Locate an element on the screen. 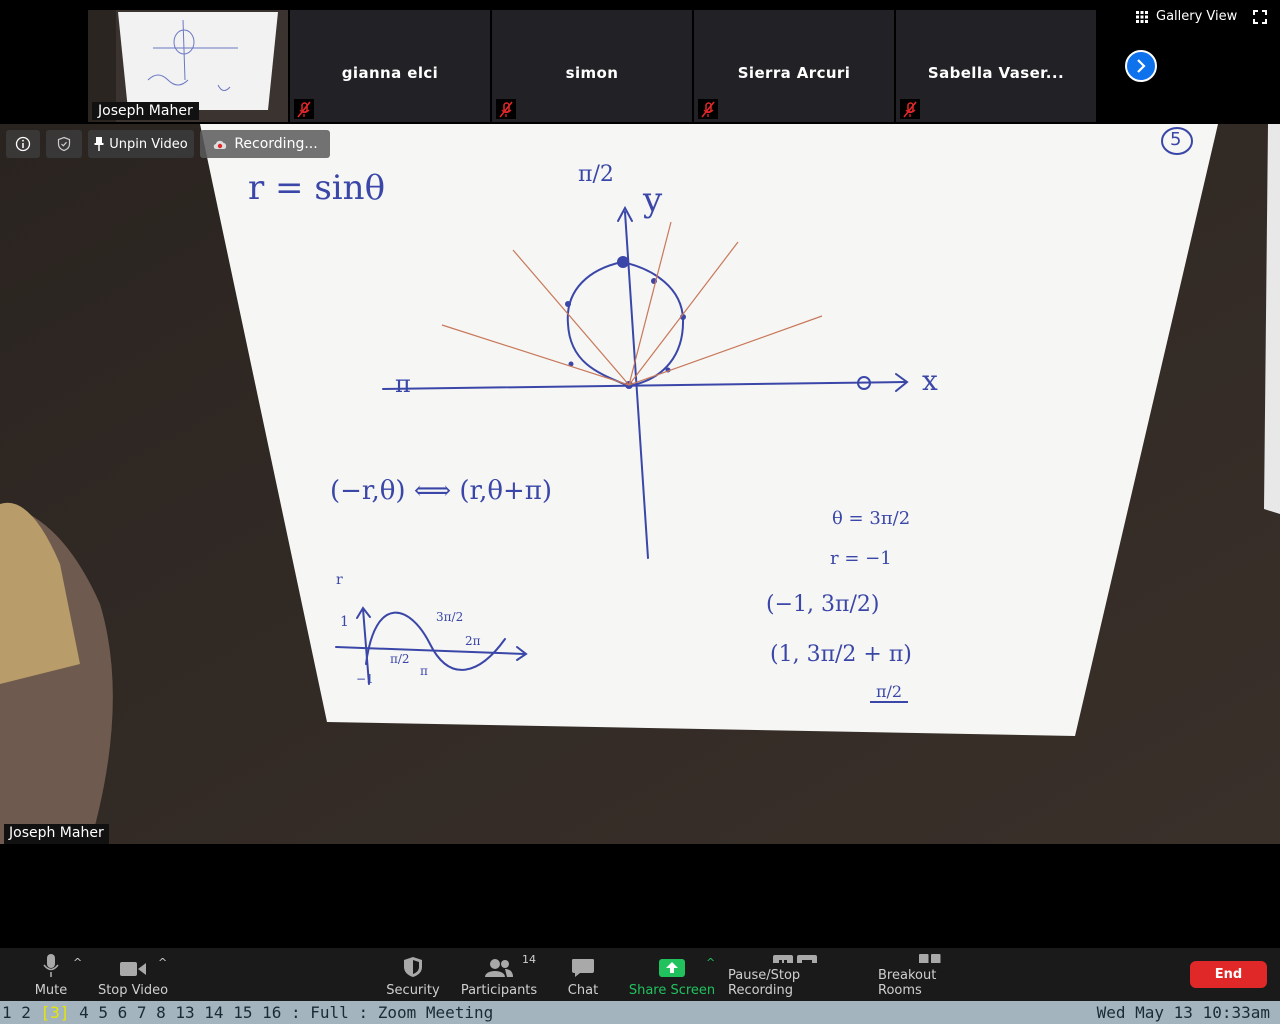 The image size is (1280, 1024). share-screen-label: Share Screen is located at coordinates (672, 990).